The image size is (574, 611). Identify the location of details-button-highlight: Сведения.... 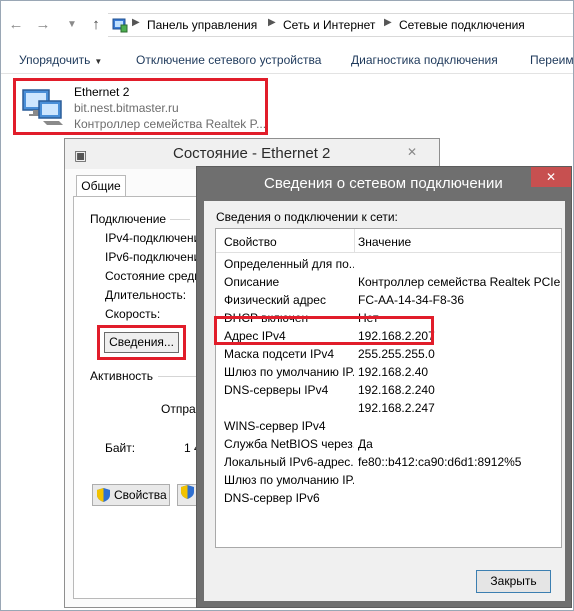
(141, 342).